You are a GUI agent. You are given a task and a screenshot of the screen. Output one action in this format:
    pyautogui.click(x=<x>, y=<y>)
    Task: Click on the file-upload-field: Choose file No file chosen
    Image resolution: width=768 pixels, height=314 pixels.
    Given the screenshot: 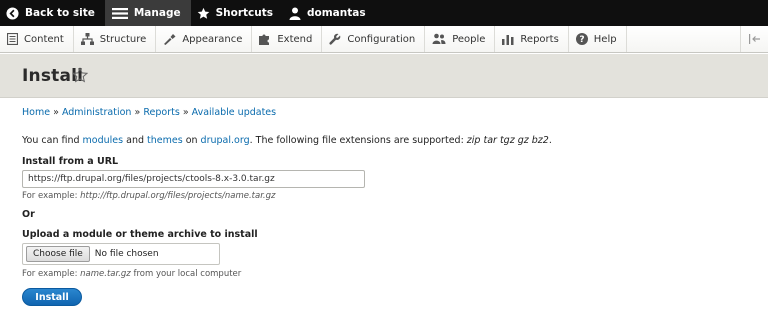 What is the action you would take?
    pyautogui.click(x=121, y=254)
    